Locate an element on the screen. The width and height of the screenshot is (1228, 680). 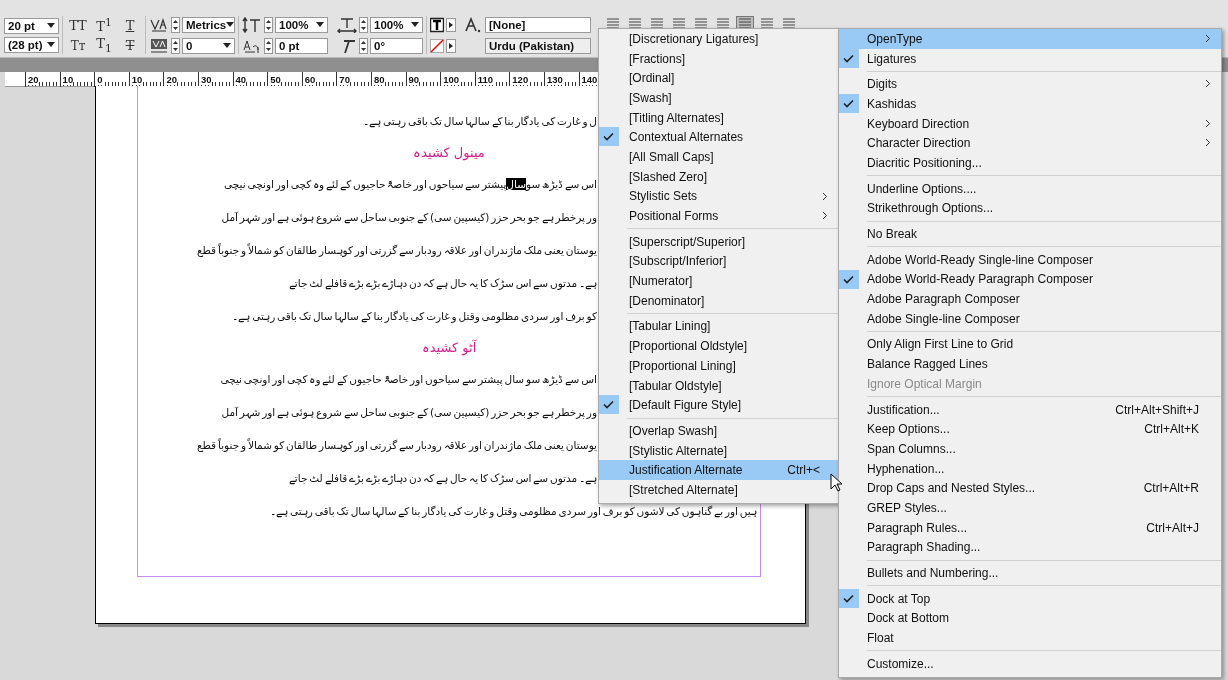
urdu-text: یوستان یعنی ملک ماژندران اور علاقہ رودبار سے گزرتی اور کوہسار طالقان کو شمالاً و جنوباً قطع is located at coordinates (396, 249).